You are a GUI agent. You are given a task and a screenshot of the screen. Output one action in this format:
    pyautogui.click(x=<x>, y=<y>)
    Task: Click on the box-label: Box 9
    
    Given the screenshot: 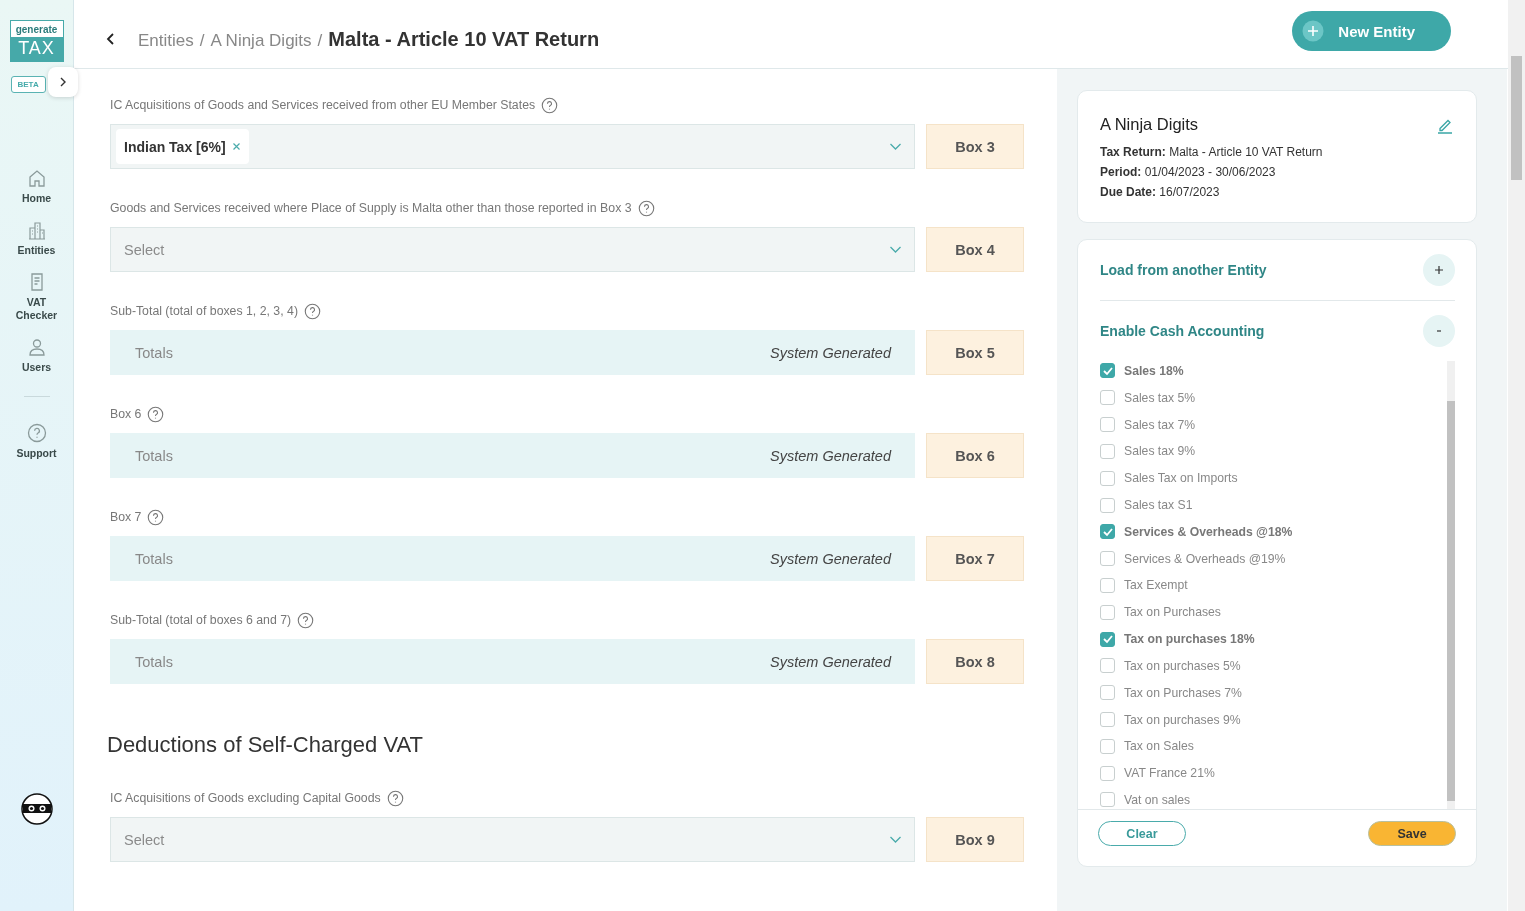 What is the action you would take?
    pyautogui.click(x=975, y=839)
    